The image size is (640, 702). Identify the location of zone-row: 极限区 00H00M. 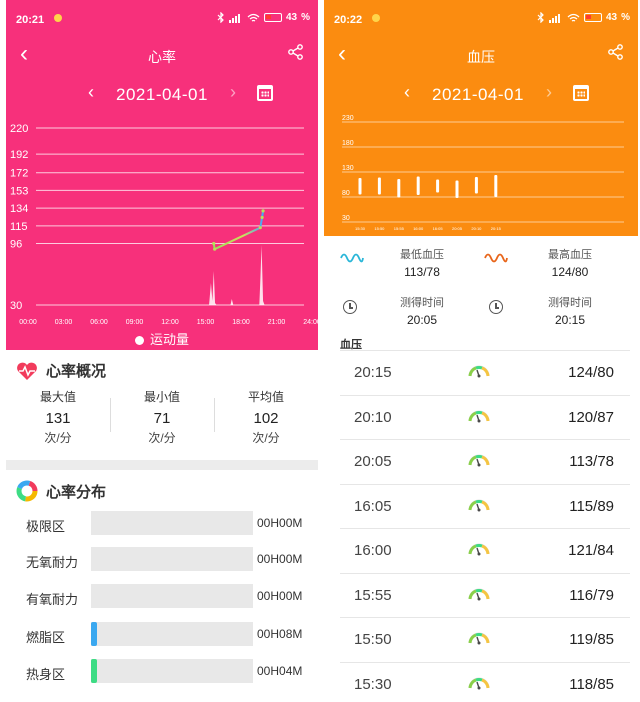
(162, 523).